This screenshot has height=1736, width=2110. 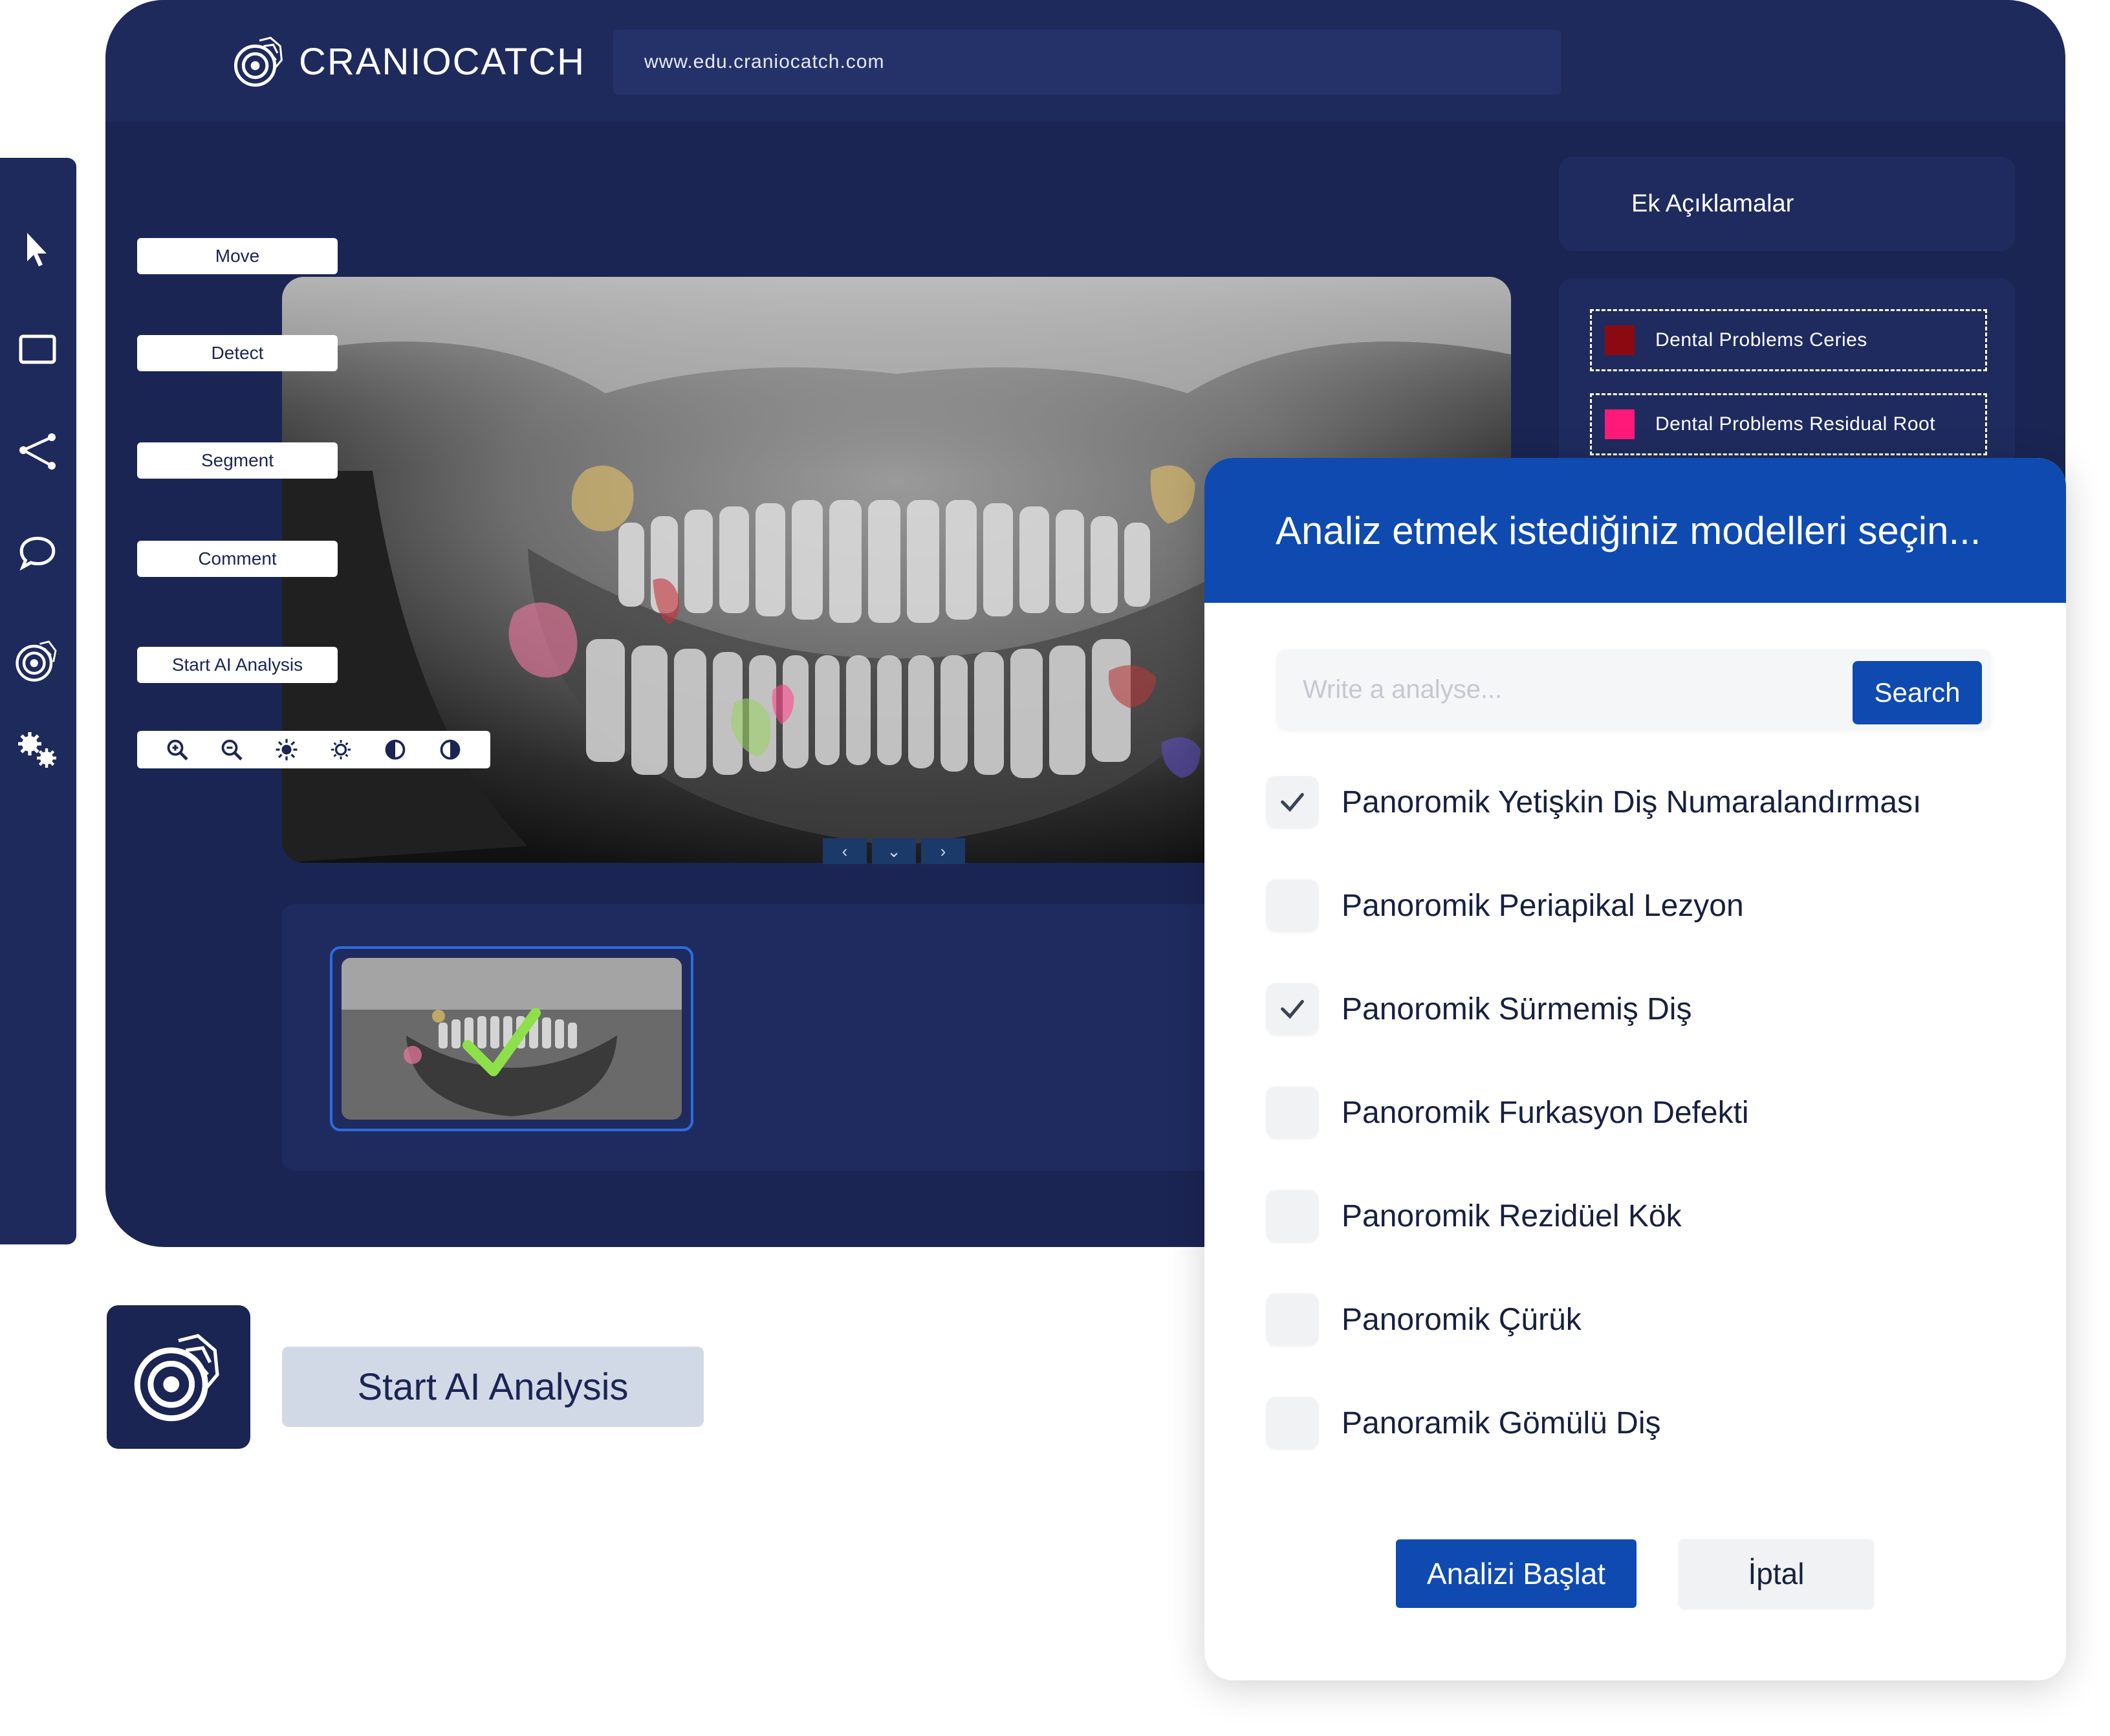 I want to click on search-input, so click(x=1562, y=689).